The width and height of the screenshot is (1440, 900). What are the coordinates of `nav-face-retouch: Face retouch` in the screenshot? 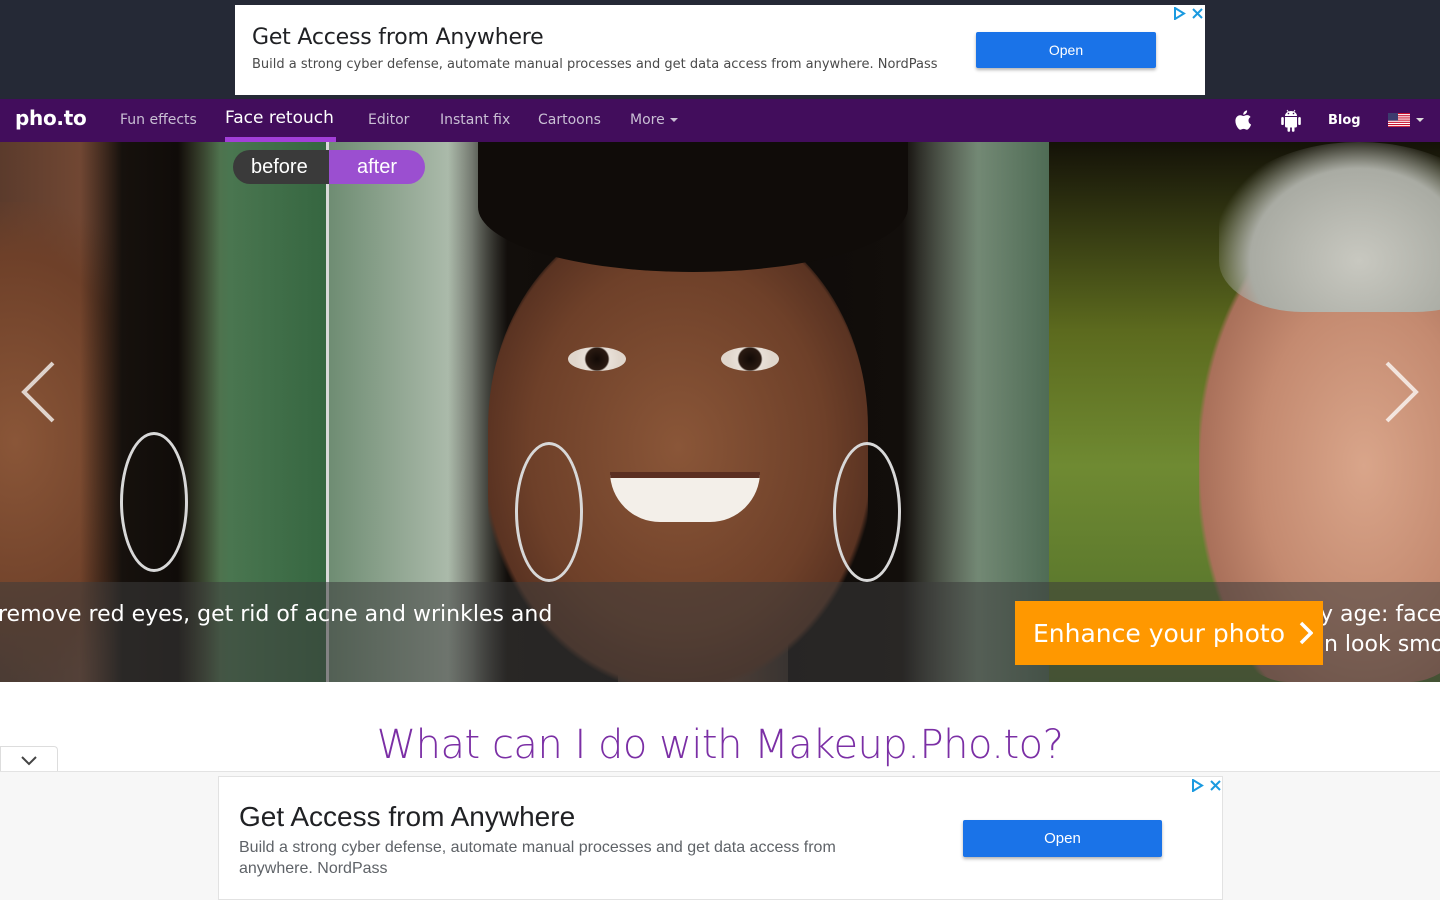 It's located at (279, 118).